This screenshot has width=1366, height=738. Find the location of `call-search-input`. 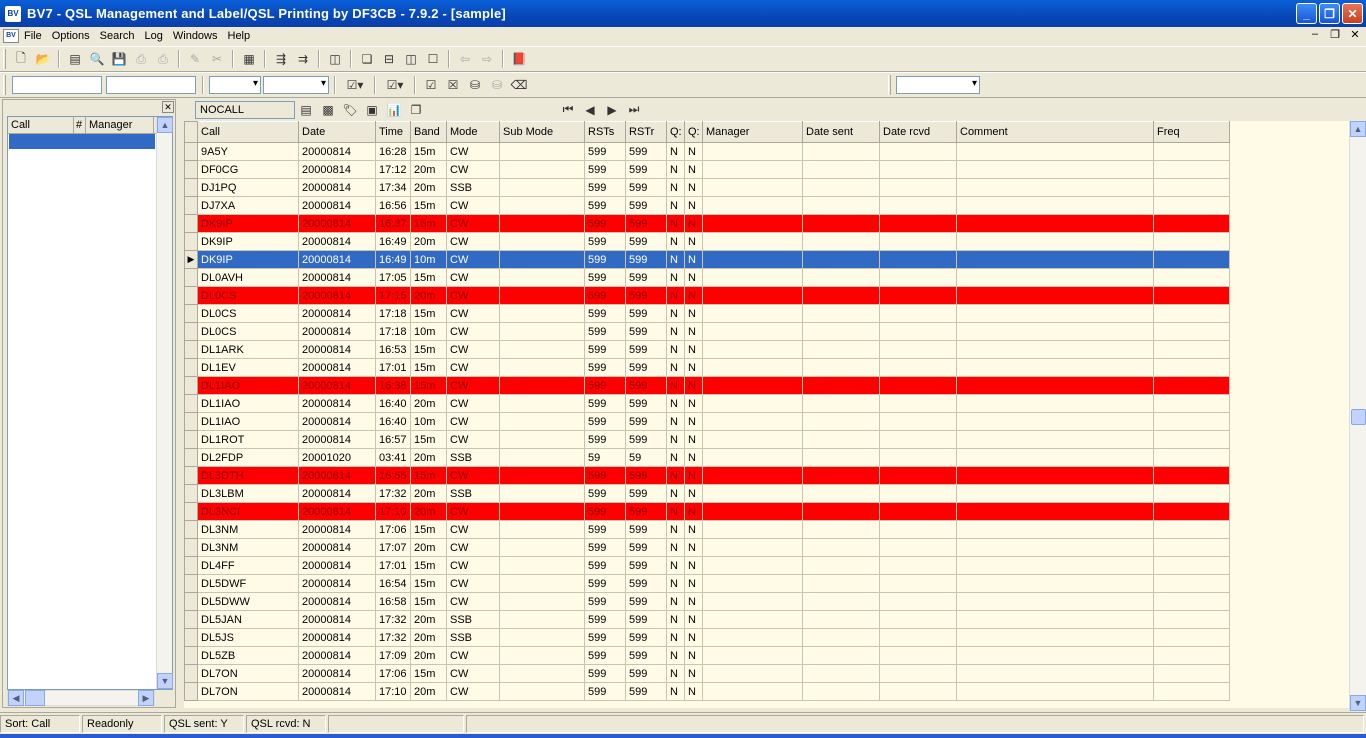

call-search-input is located at coordinates (57, 85).